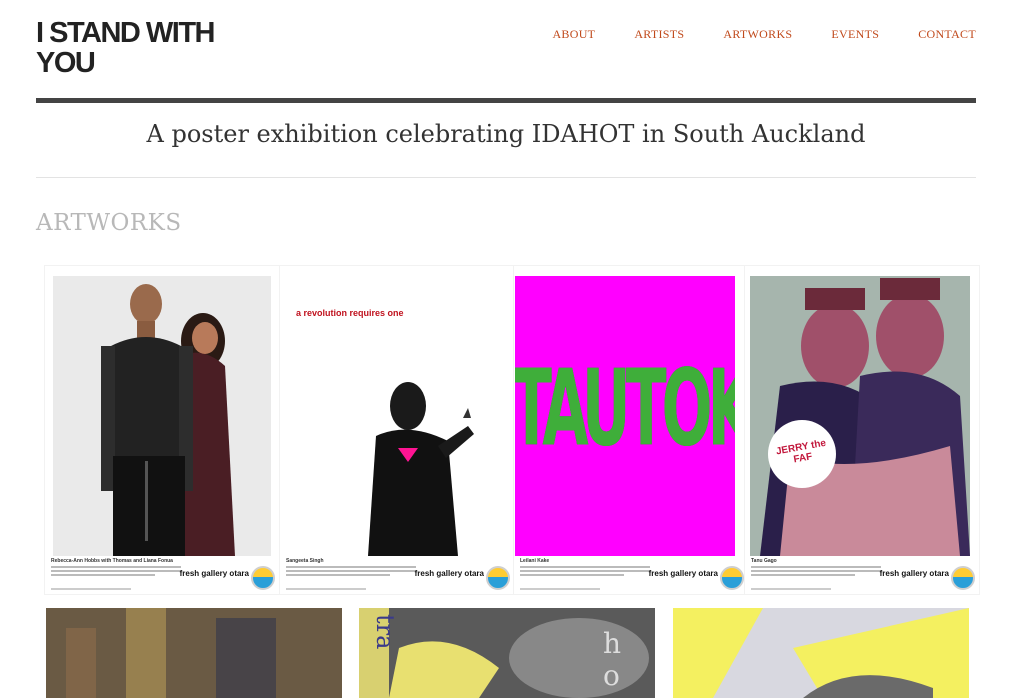 This screenshot has height=698, width=1010. What do you see at coordinates (585, 567) in the screenshot?
I see `artwork-caption: Leilani Kake` at bounding box center [585, 567].